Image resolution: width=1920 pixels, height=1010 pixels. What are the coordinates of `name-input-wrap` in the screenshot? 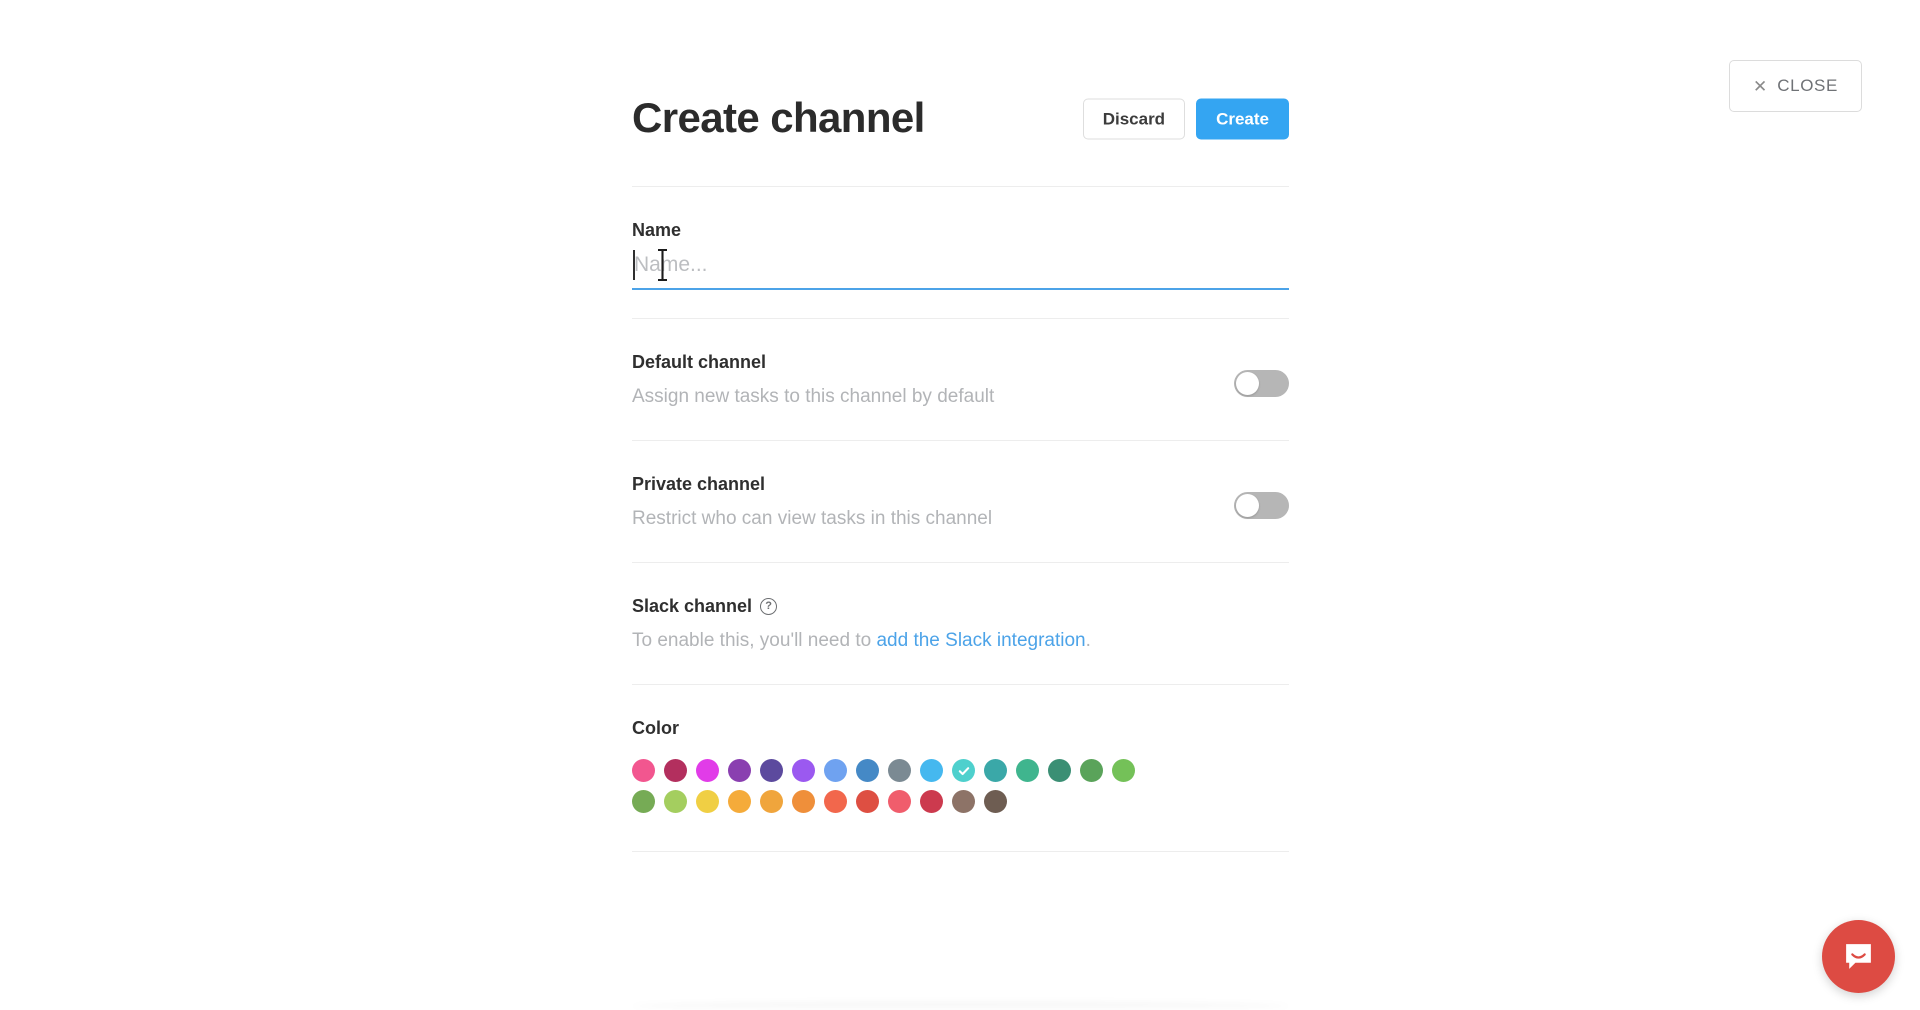 It's located at (960, 269).